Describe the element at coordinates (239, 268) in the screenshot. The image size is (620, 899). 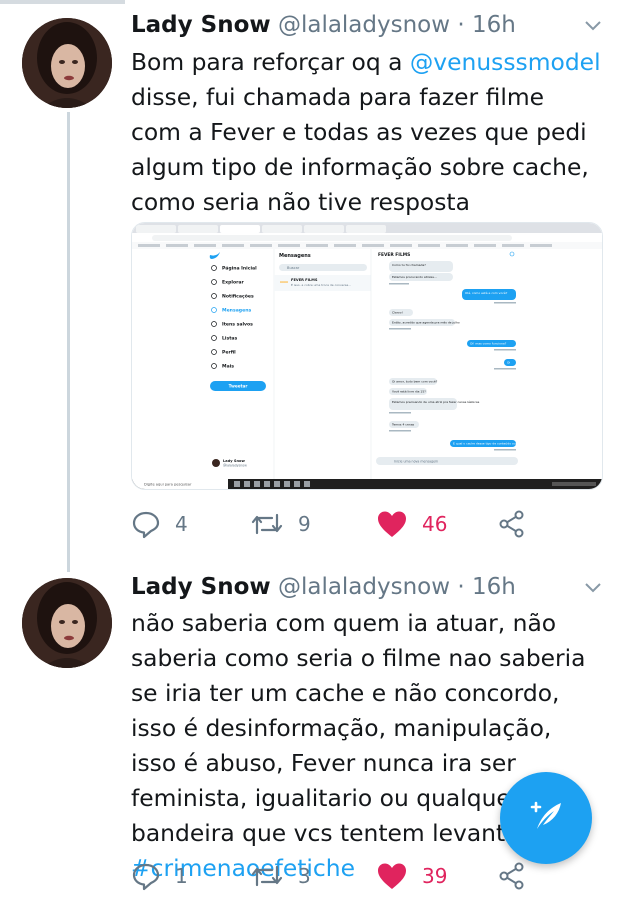
I see `svg-text: Página Inicial` at that location.